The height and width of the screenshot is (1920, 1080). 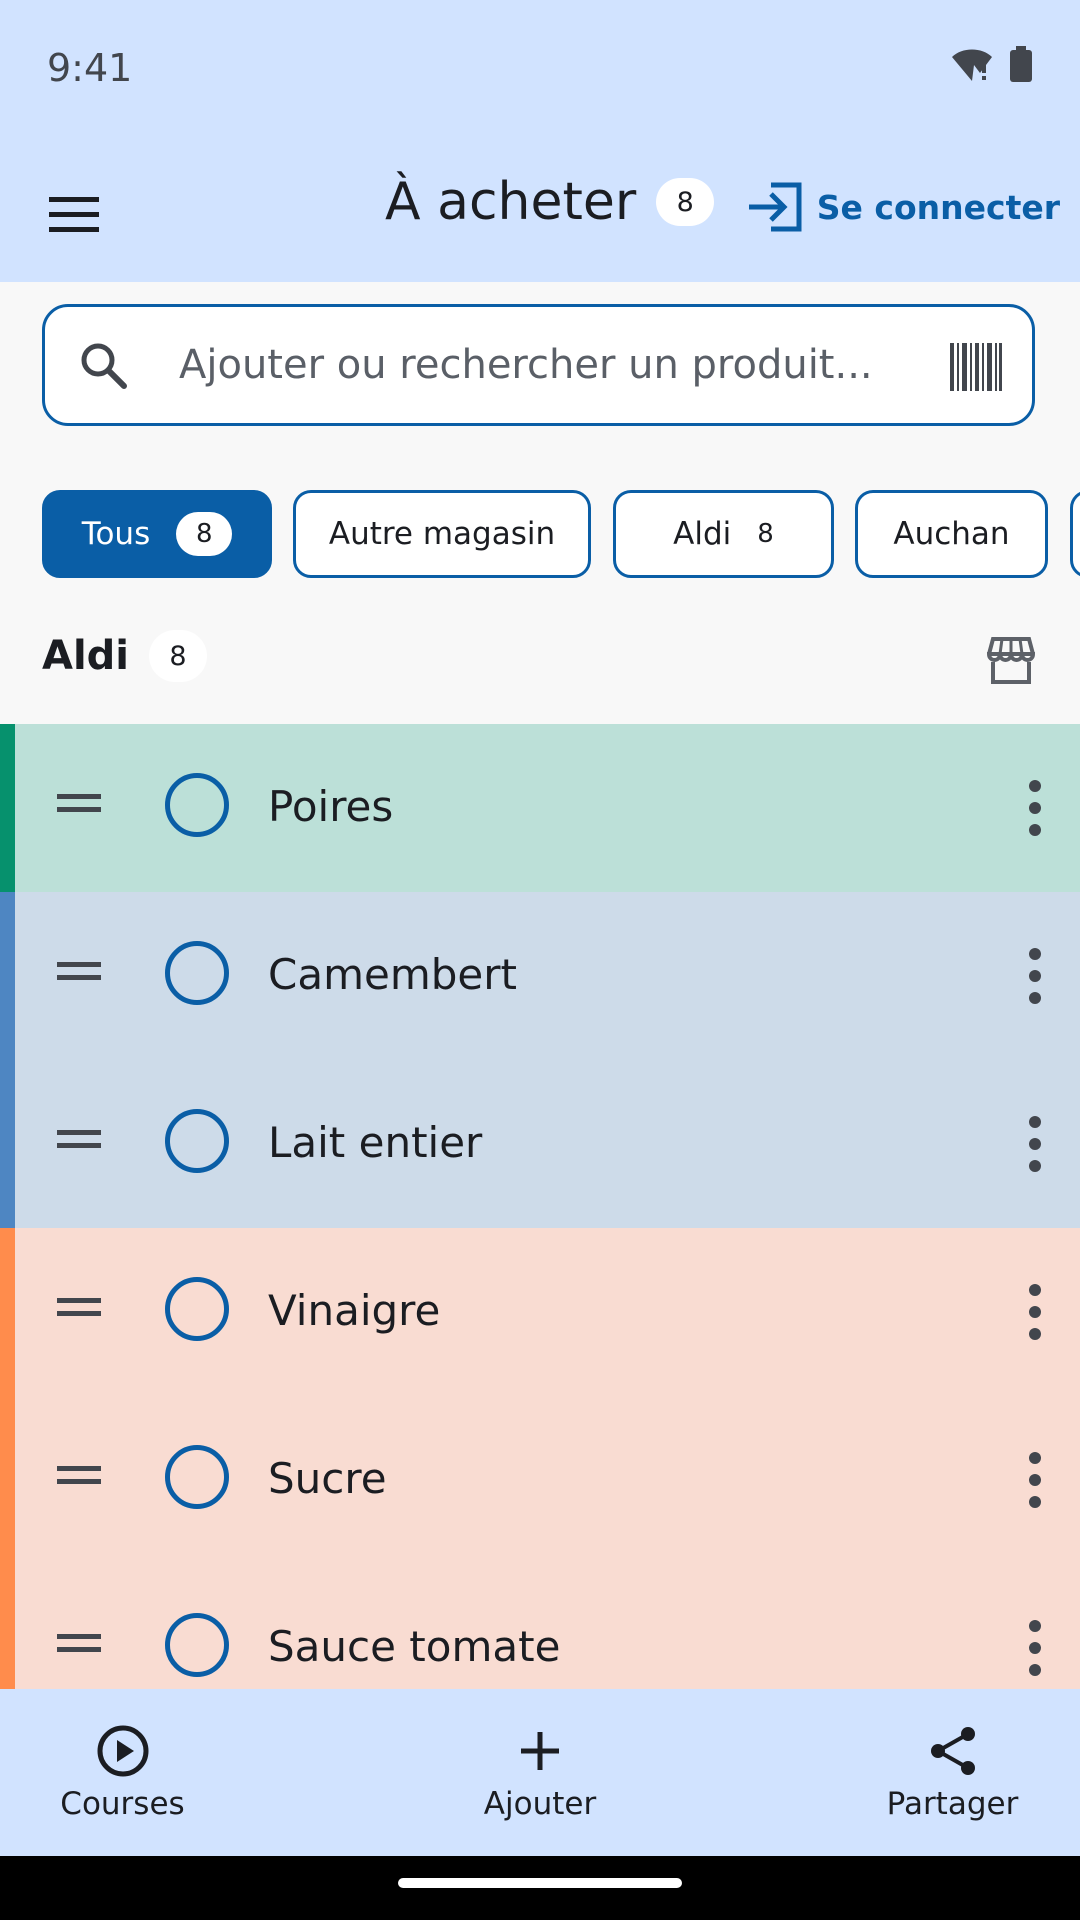 I want to click on item-label: Sucre, so click(x=327, y=1478).